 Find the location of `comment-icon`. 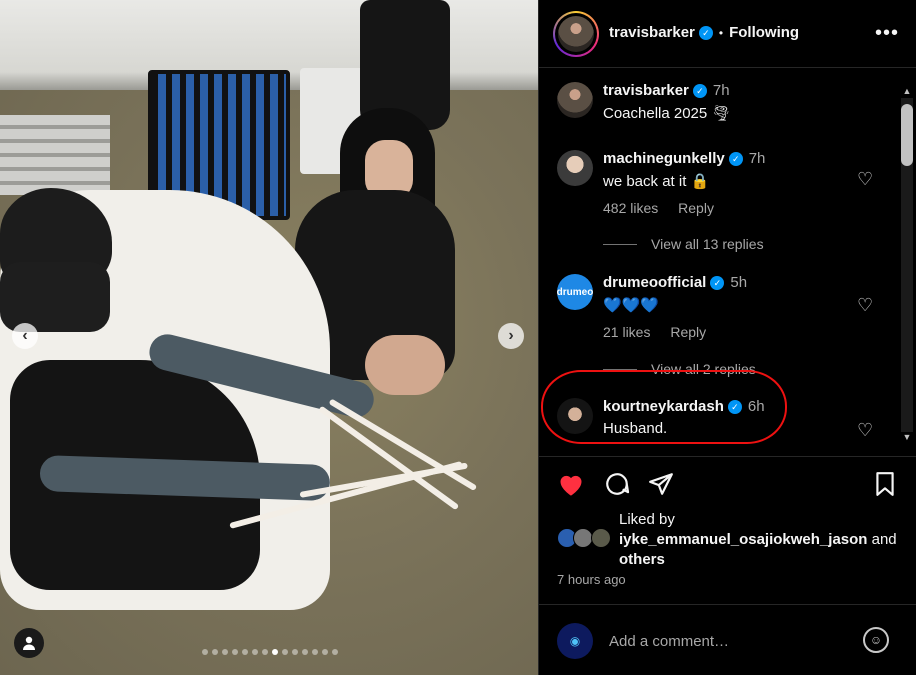

comment-icon is located at coordinates (618, 484).